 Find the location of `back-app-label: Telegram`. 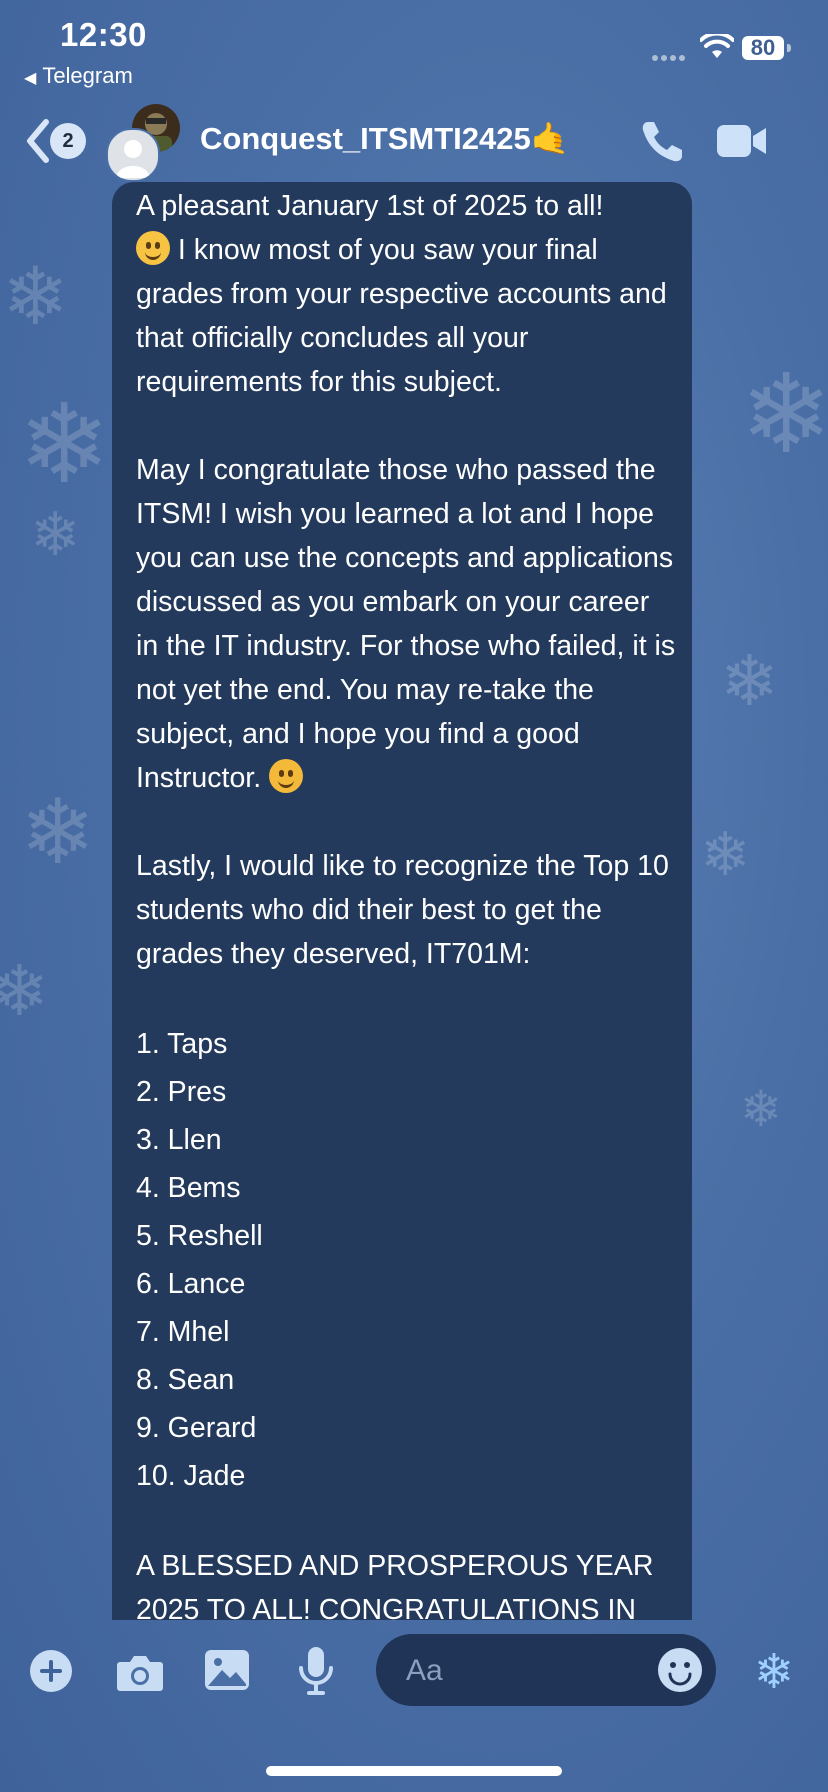

back-app-label: Telegram is located at coordinates (87, 75).